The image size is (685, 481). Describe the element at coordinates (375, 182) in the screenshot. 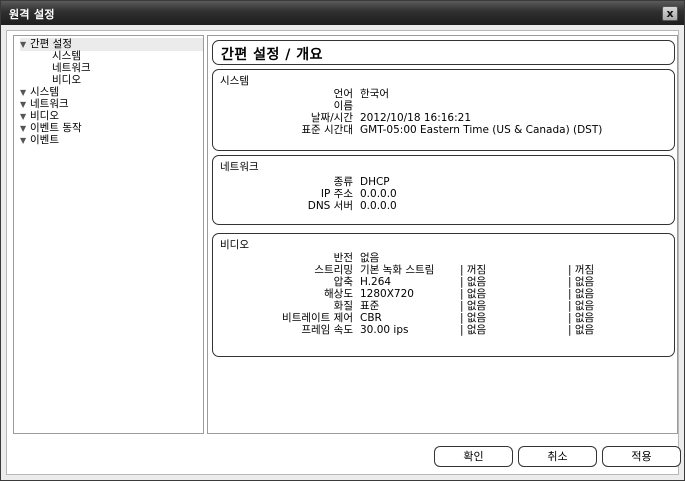

I see `network-type-value: DHCP` at that location.